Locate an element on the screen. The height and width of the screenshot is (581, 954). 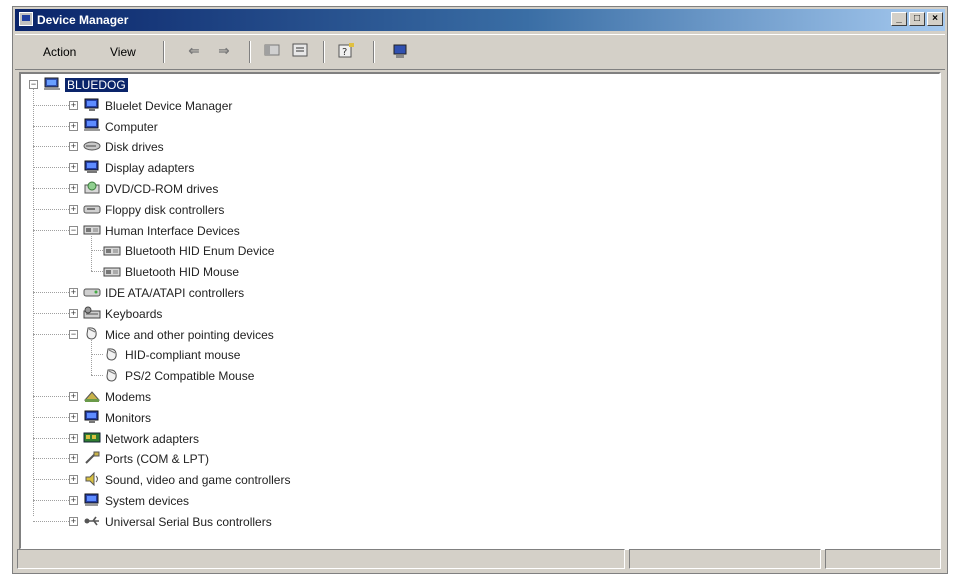
tree-child-label: Bluetooth HID Mouse is located at coordinates (182, 272).